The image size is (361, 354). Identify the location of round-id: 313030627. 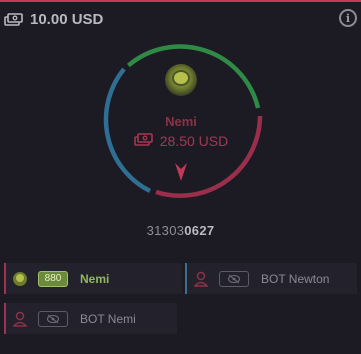
(180, 230).